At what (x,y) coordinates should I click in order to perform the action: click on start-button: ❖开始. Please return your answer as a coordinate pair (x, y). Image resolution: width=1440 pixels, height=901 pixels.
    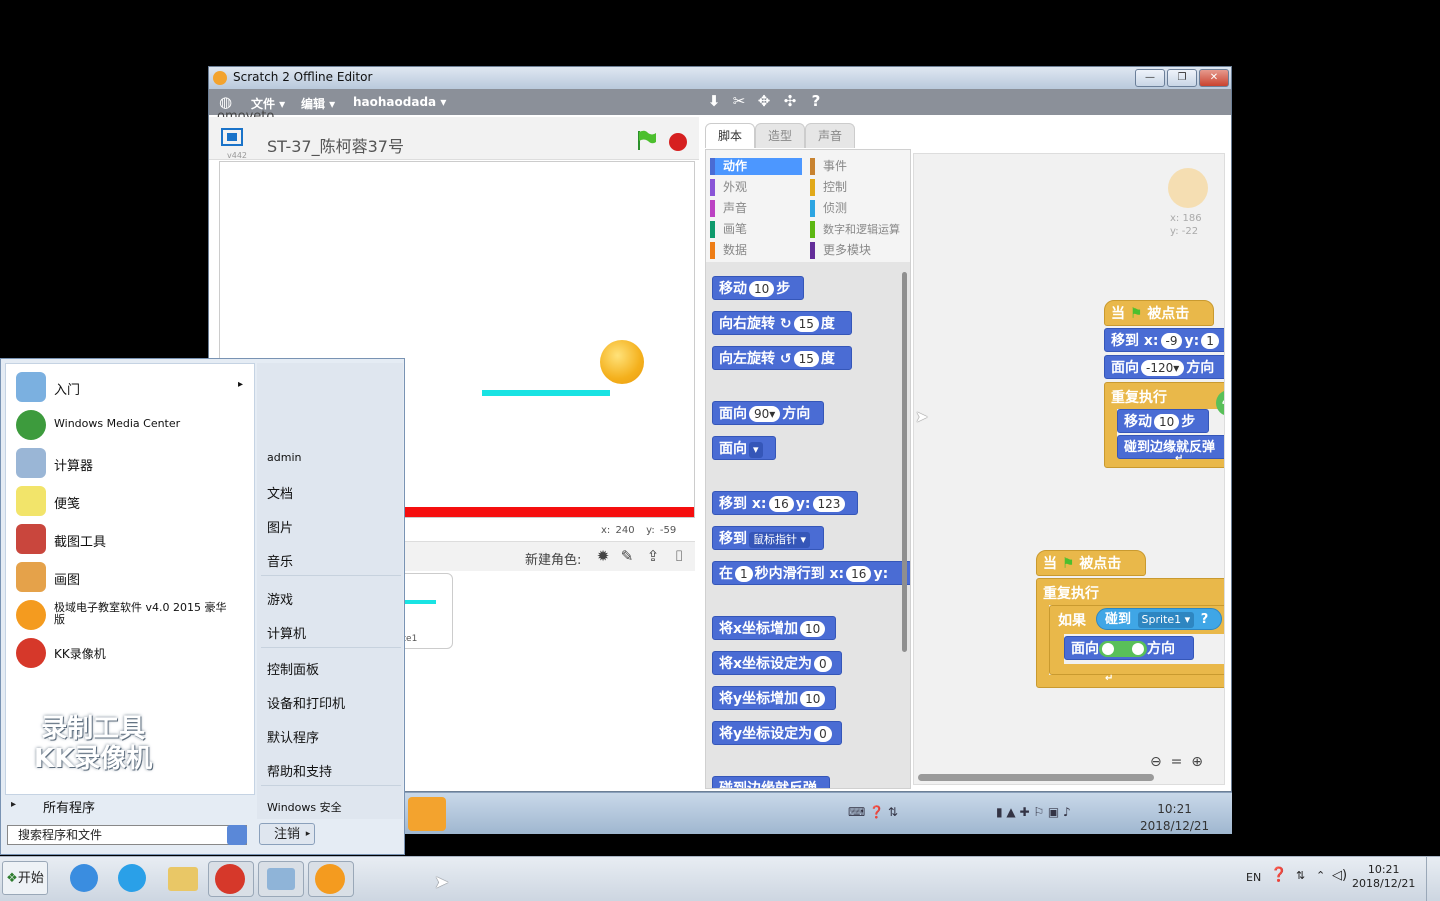
    Looking at the image, I should click on (25, 878).